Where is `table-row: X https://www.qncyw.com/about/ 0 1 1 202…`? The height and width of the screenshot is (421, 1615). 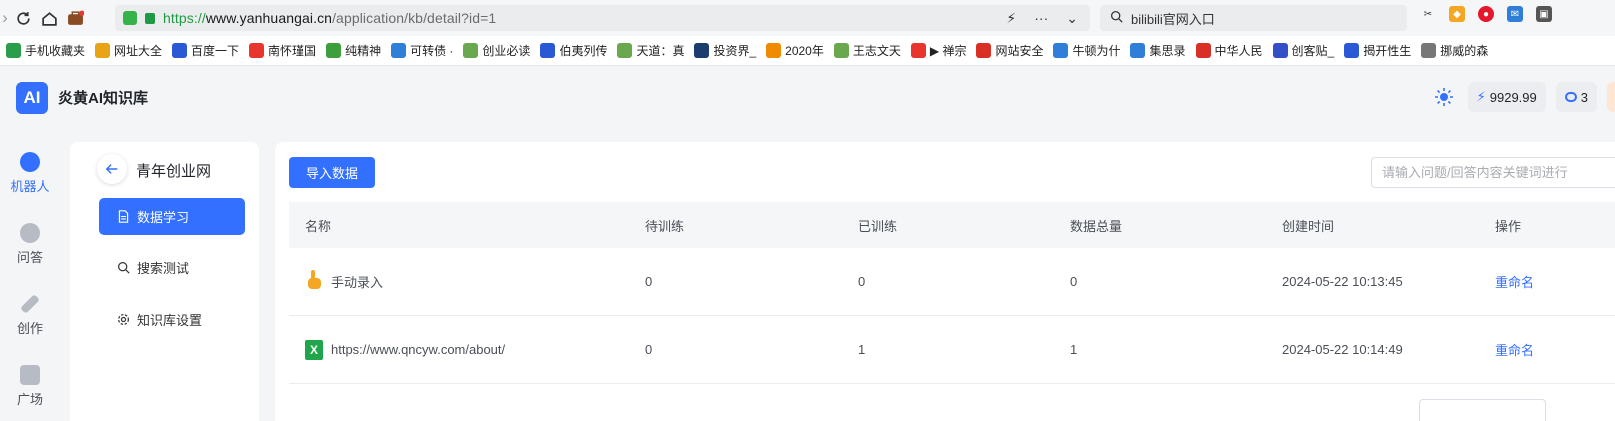
table-row: X https://www.qncyw.com/about/ 0 1 1 202… is located at coordinates (952, 350).